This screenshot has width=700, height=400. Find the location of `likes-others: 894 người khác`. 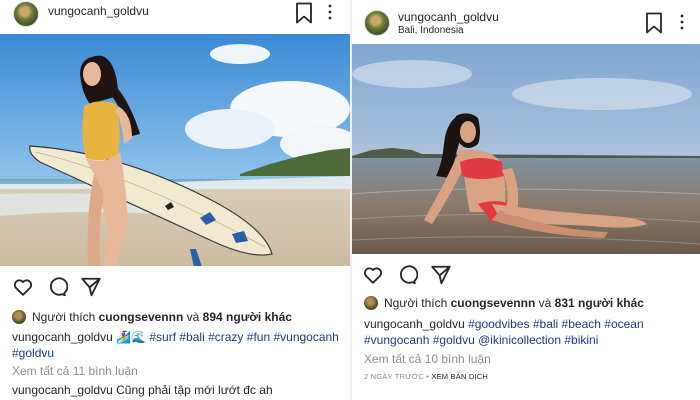

likes-others: 894 người khác is located at coordinates (247, 317).